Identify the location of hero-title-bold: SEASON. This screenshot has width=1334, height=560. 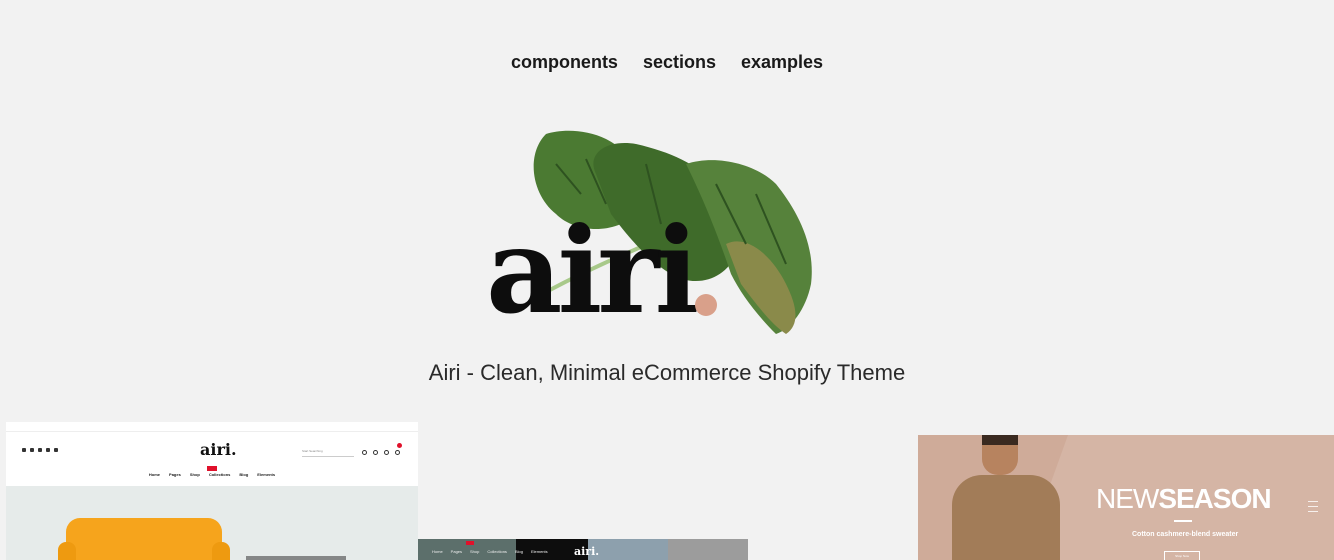
(1214, 498).